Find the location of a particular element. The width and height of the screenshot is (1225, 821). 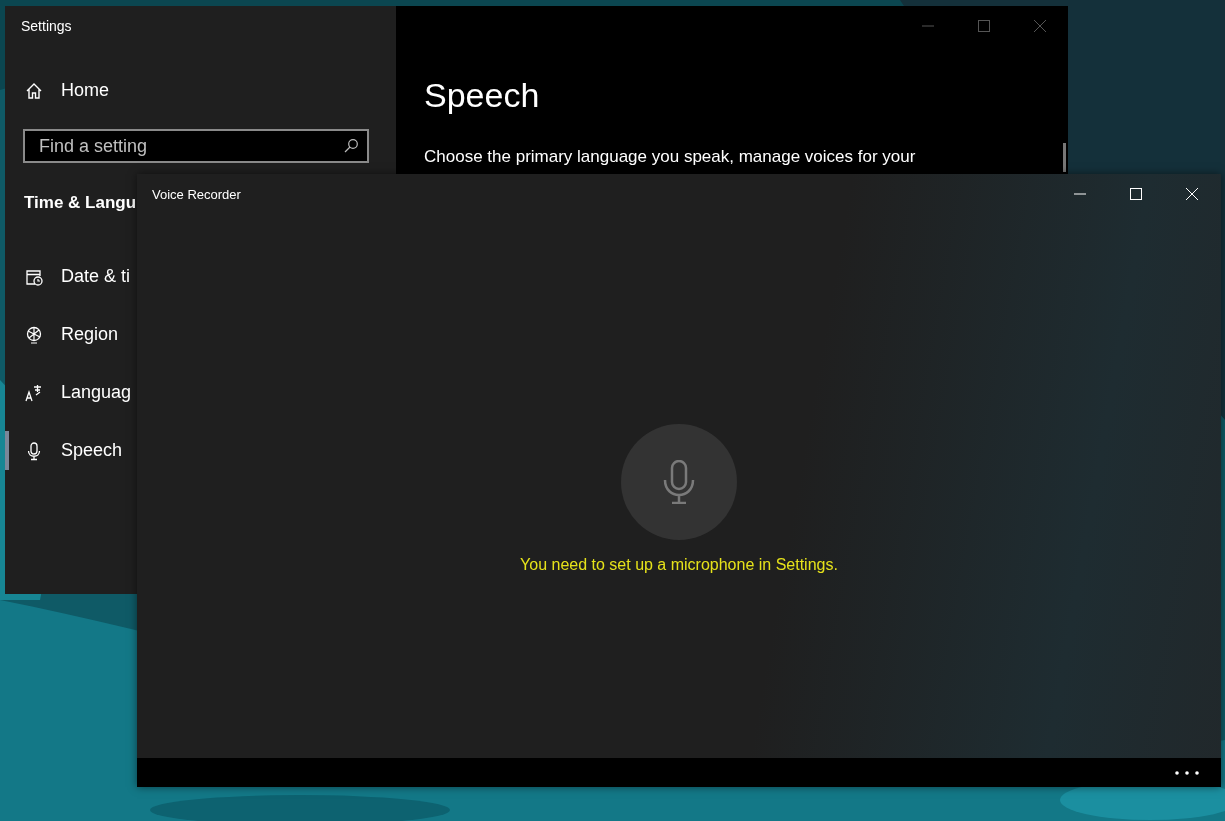

language-icon is located at coordinates (34, 392).